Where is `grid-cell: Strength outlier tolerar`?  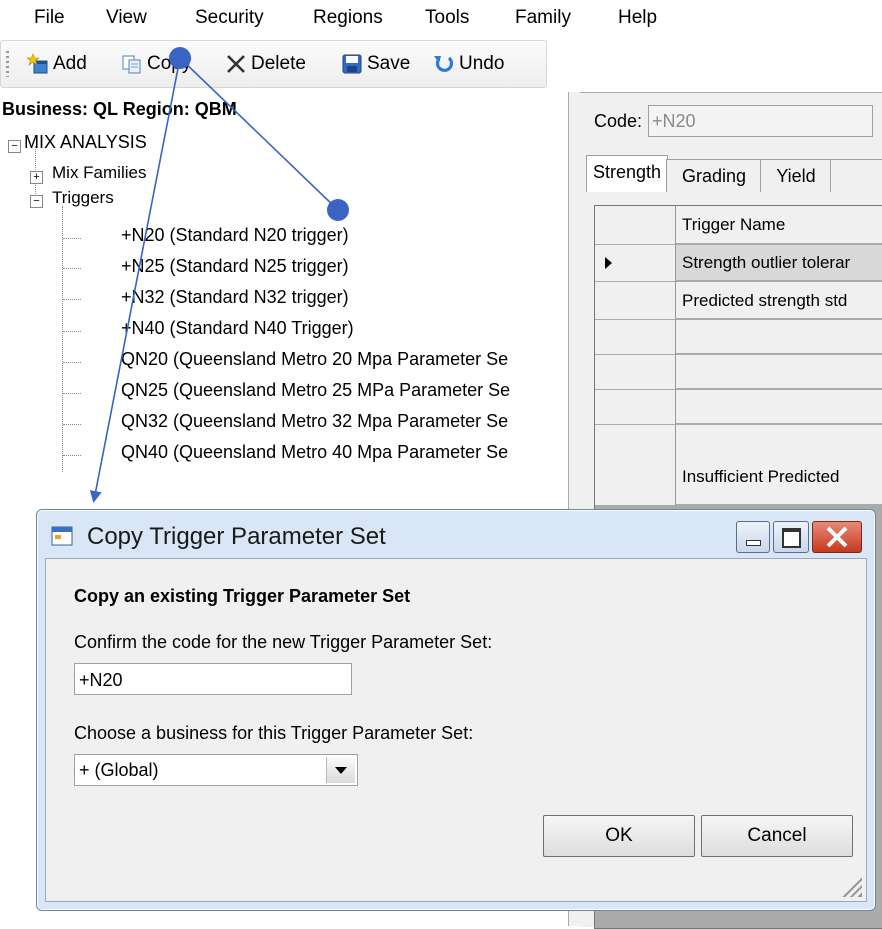
grid-cell: Strength outlier tolerar is located at coordinates (779, 263).